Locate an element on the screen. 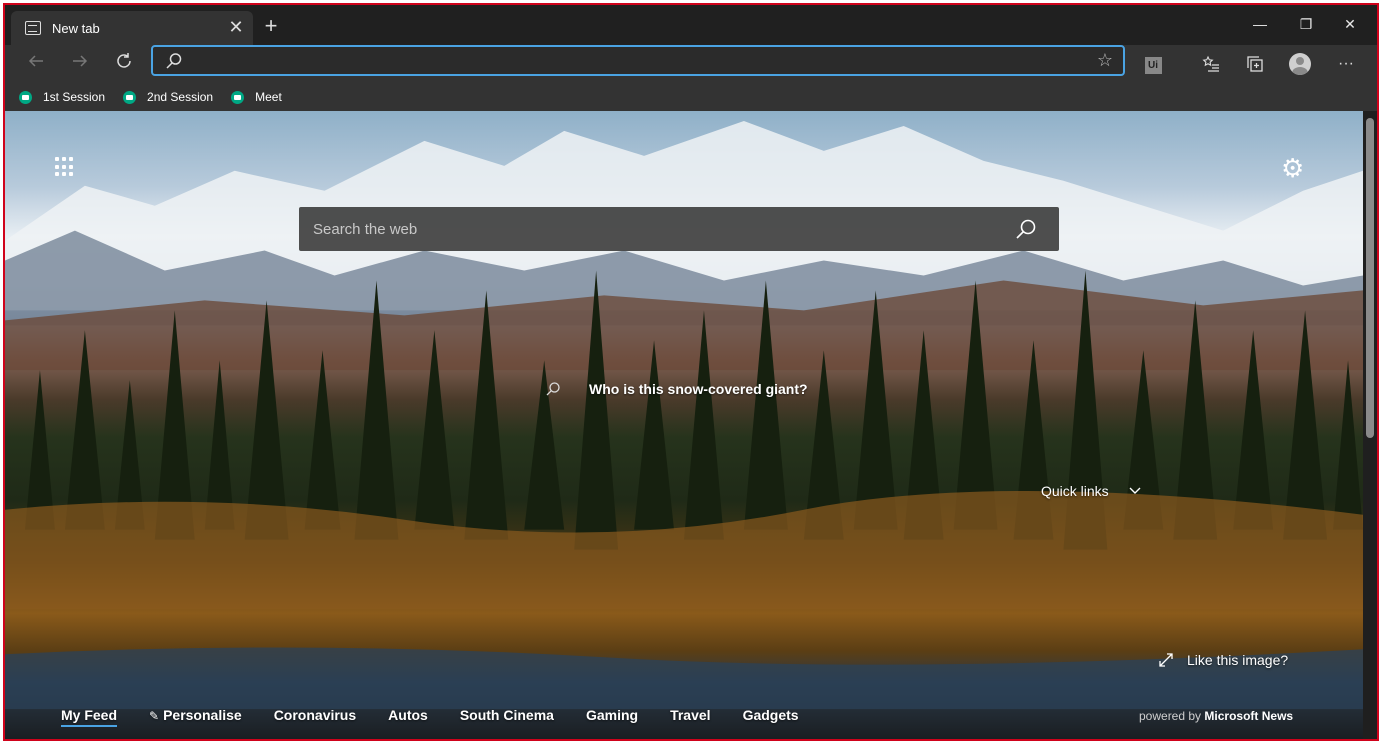 This screenshot has width=1382, height=744. address-input is located at coordinates (636, 60).